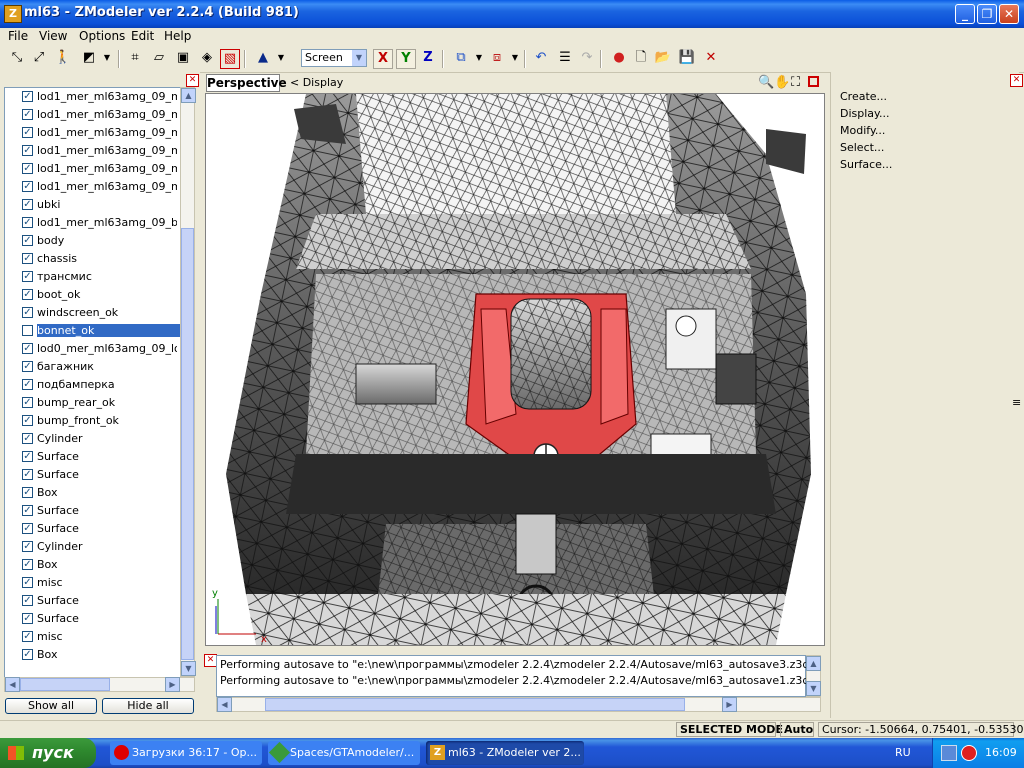 Image resolution: width=1024 pixels, height=768 pixels. Describe the element at coordinates (93, 259) in the screenshot. I see `layer-row: ✓ chassis` at that location.